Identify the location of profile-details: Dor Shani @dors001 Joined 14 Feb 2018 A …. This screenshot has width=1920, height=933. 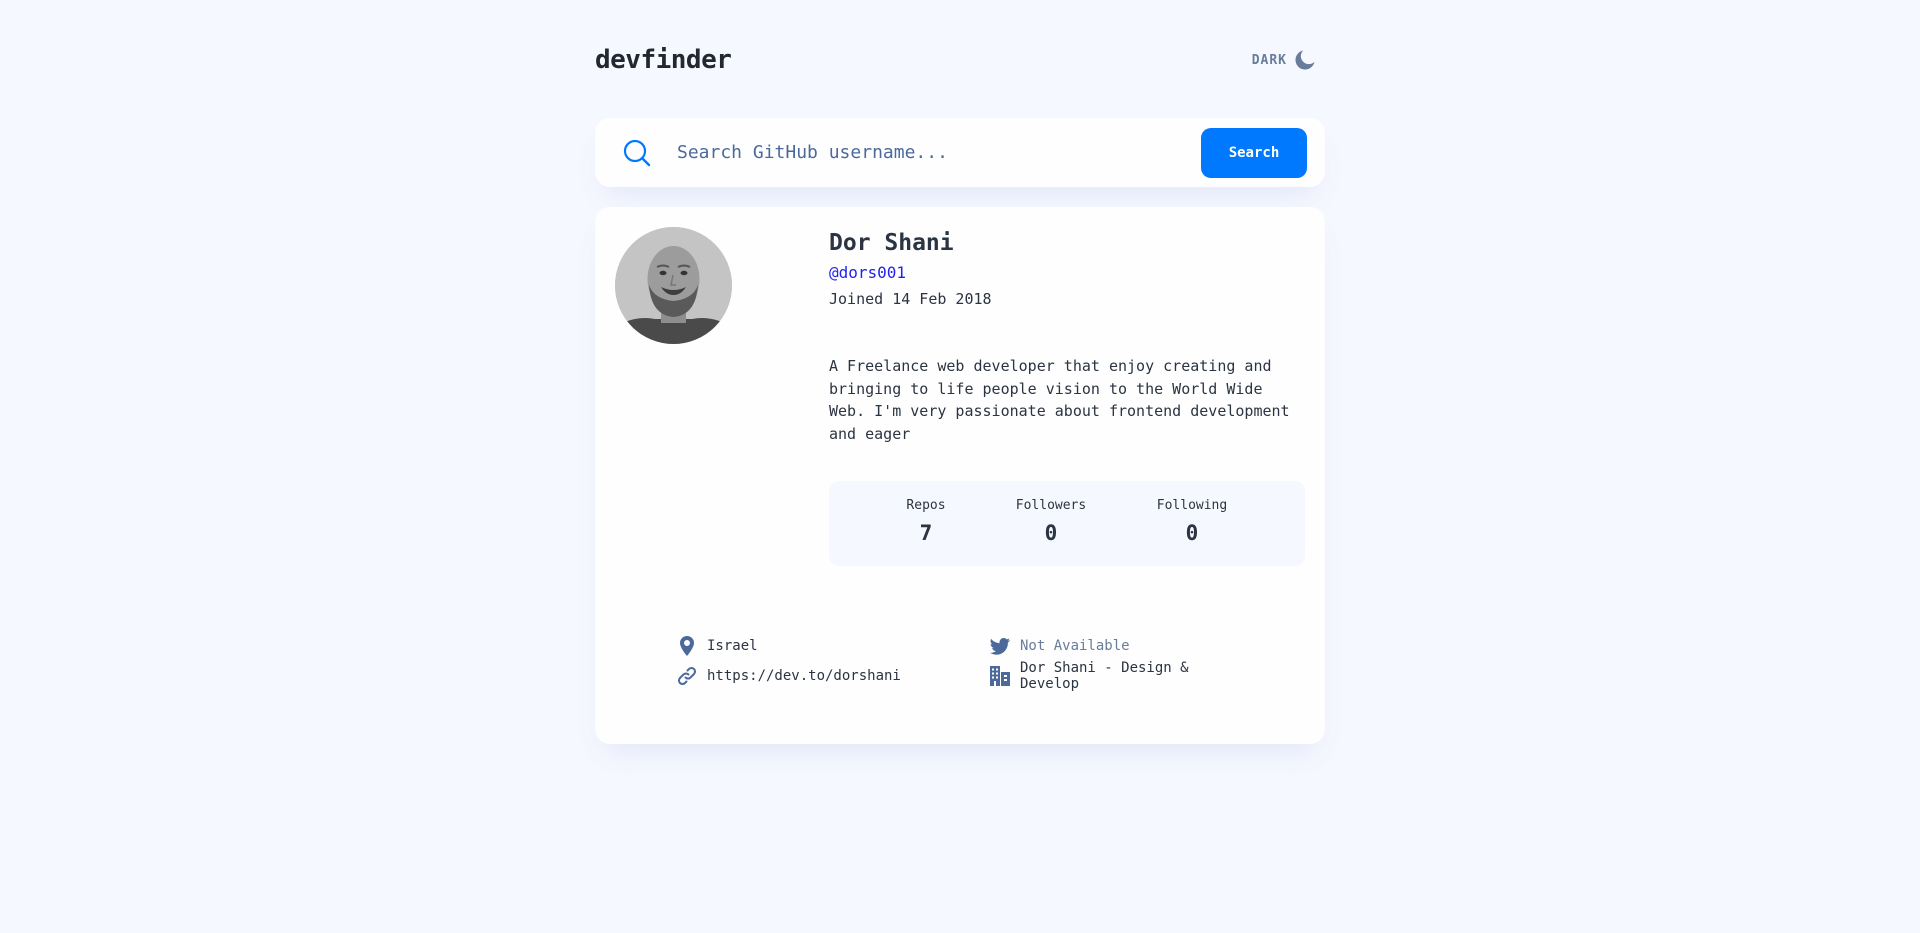
(1067, 396).